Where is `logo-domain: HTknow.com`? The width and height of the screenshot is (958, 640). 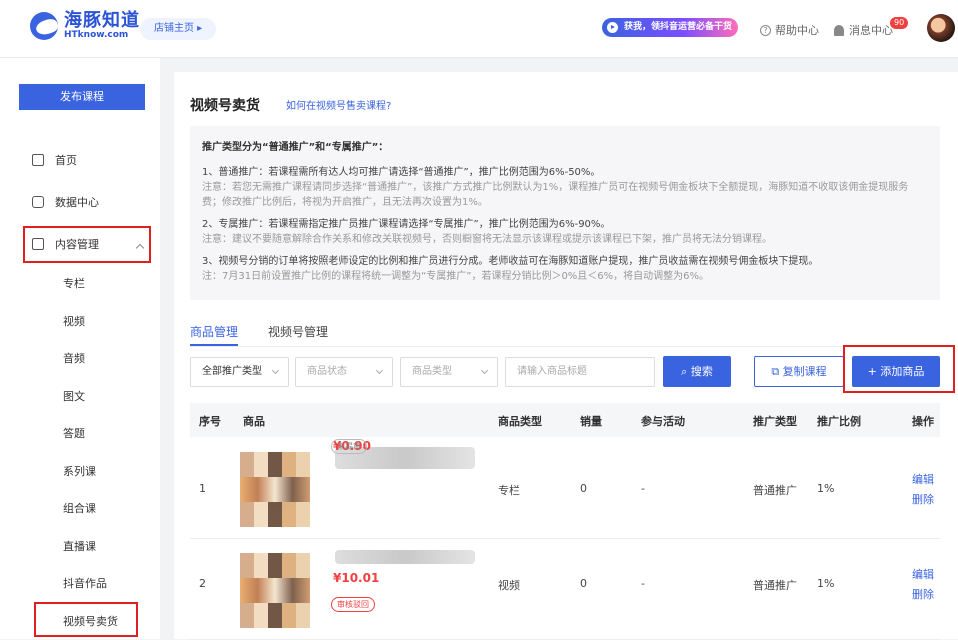 logo-domain: HTknow.com is located at coordinates (96, 35).